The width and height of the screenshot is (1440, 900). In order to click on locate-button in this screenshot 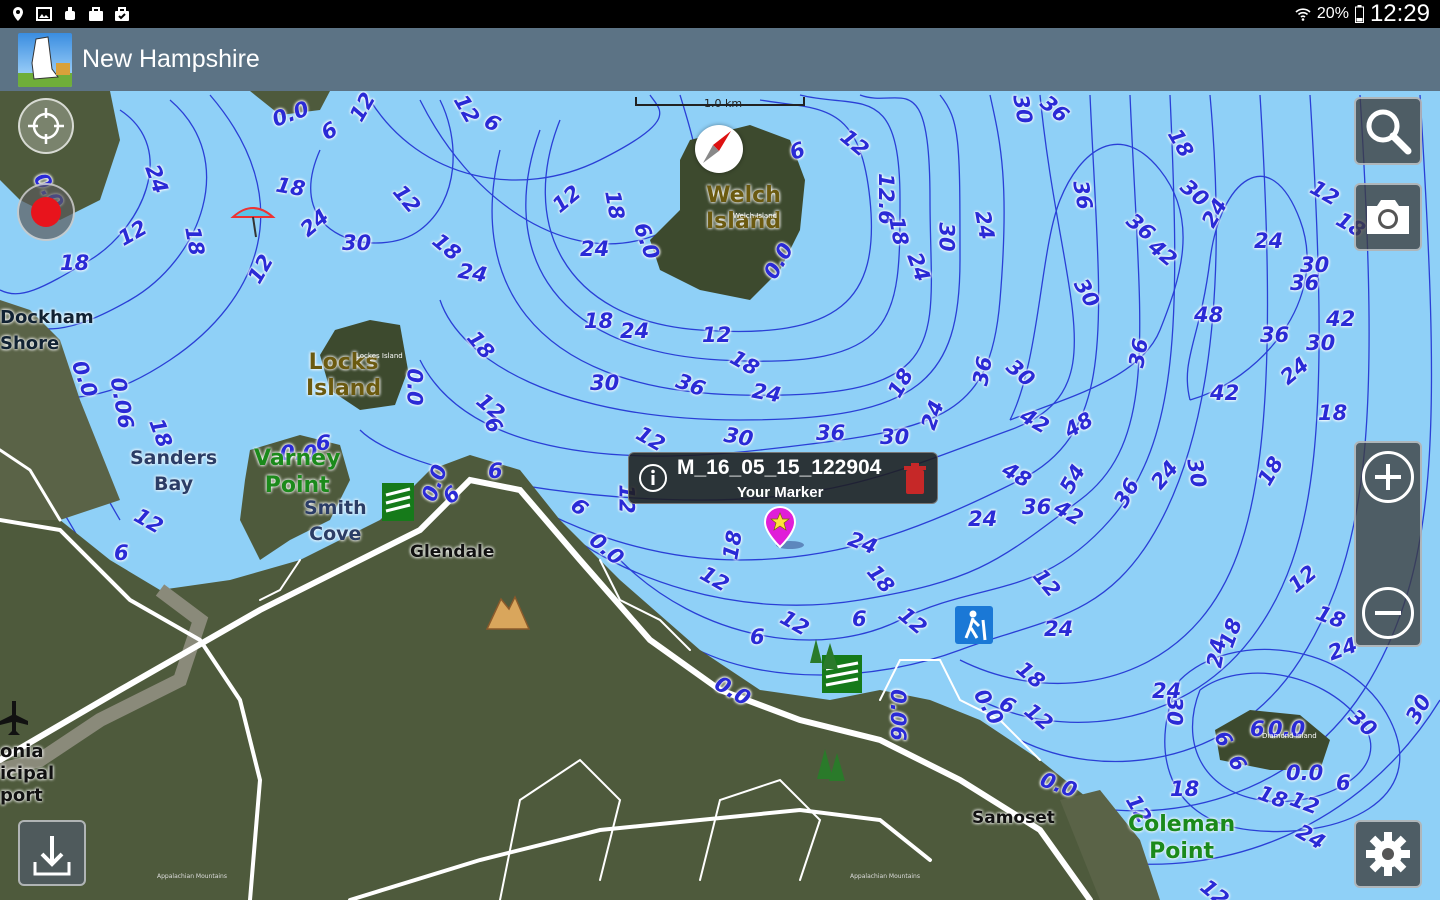, I will do `click(46, 126)`.